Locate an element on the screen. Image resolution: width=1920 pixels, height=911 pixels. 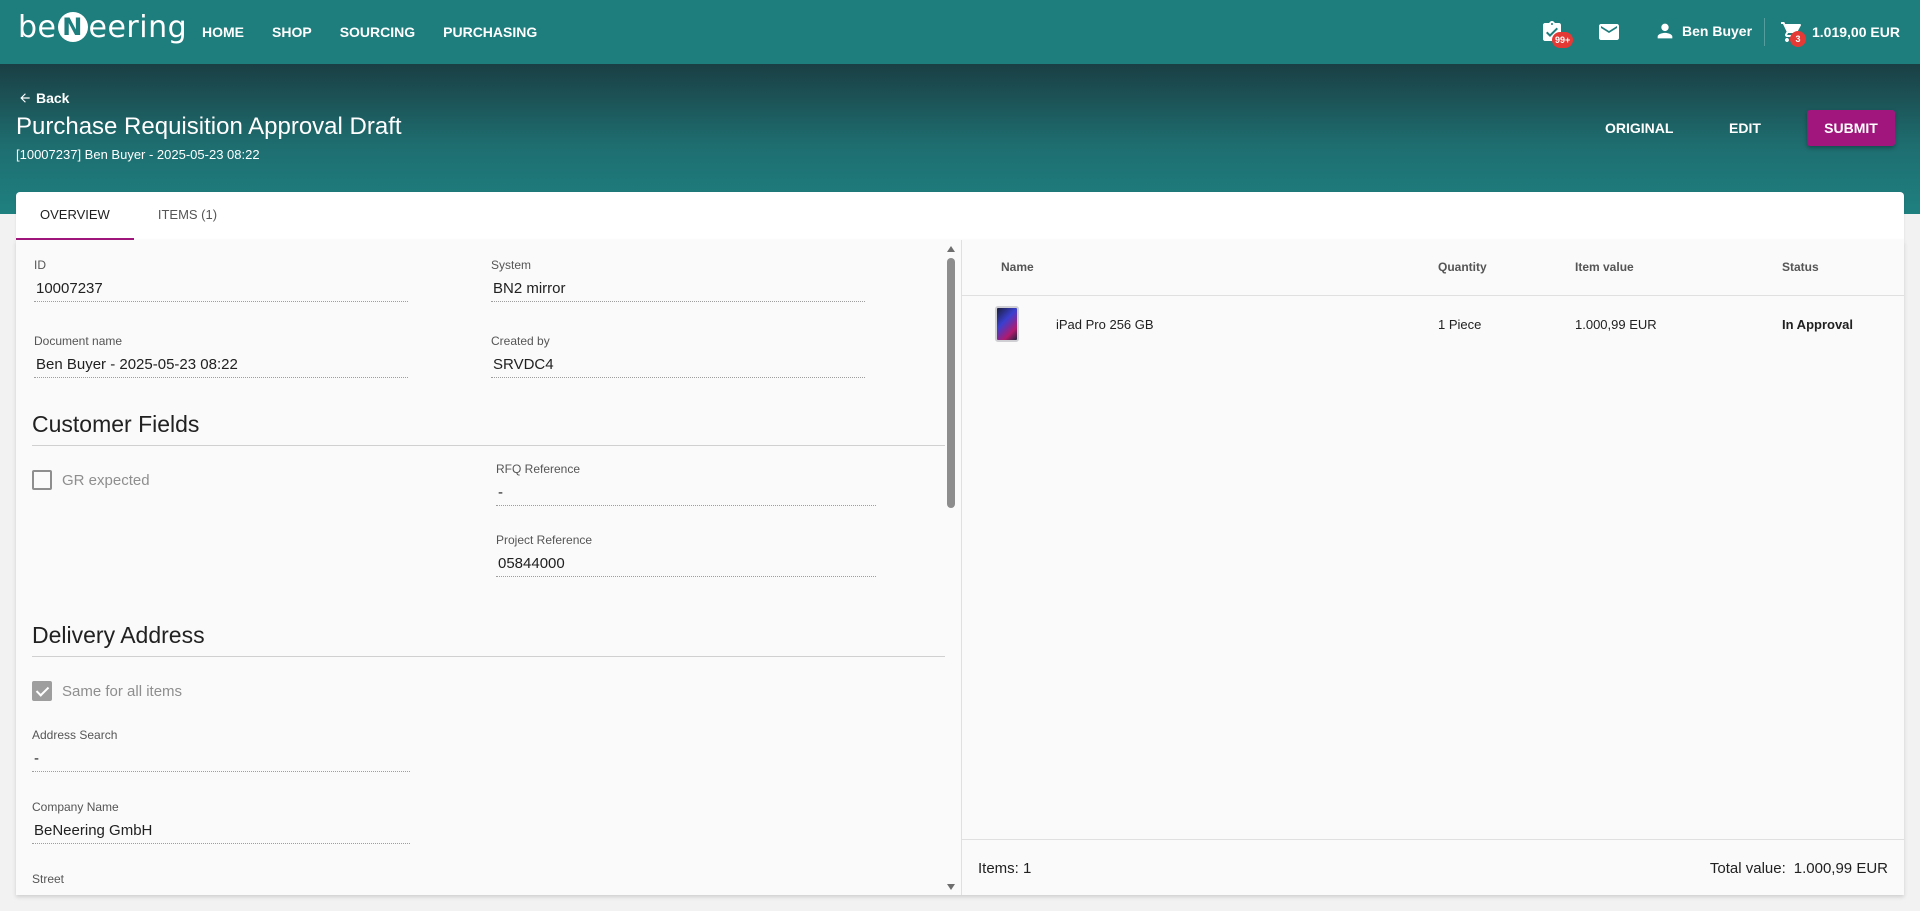
project-reference-field: Project Reference 05844000 is located at coordinates (686, 555).